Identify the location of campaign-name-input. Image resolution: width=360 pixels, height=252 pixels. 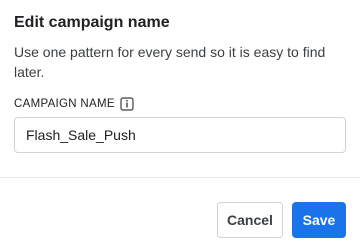
(180, 135).